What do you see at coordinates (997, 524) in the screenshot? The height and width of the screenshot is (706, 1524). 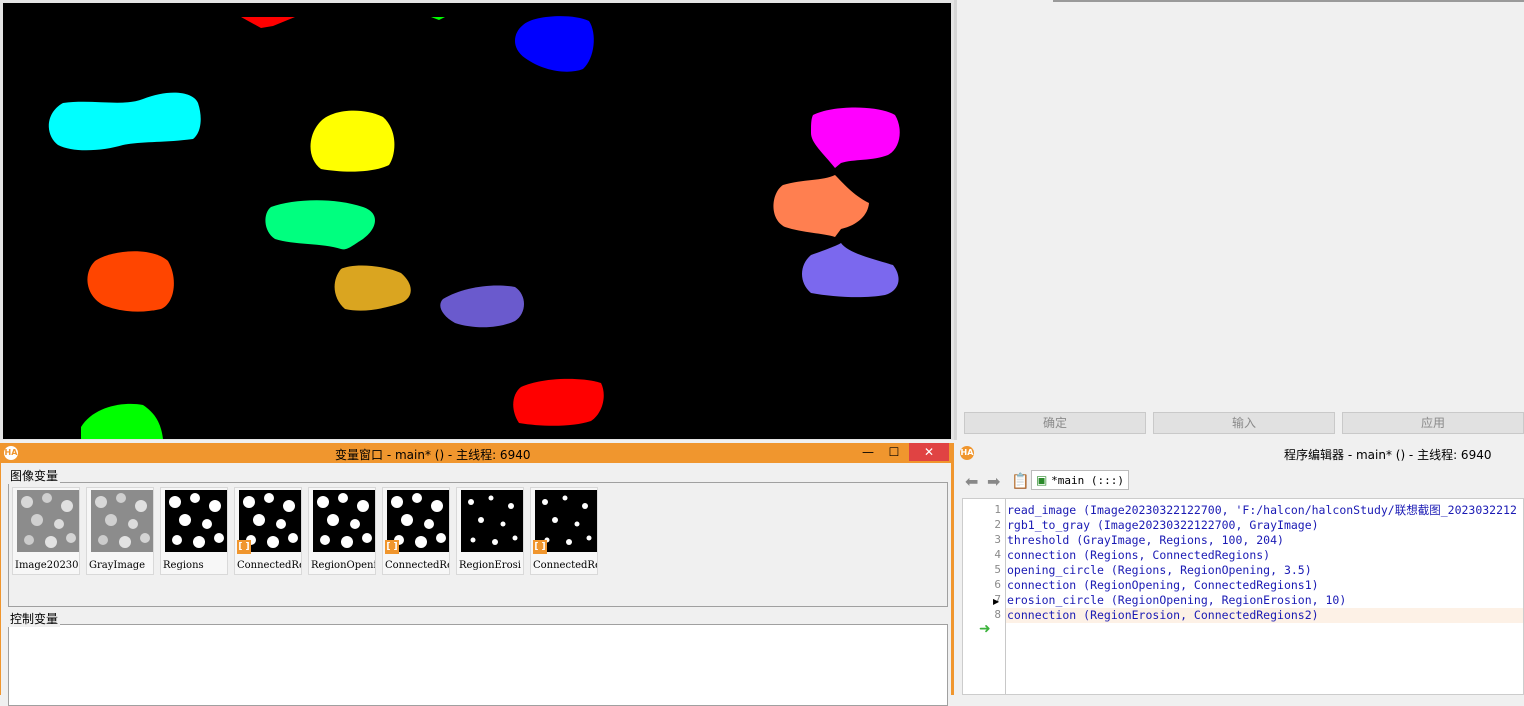 I see `line-number: 2` at bounding box center [997, 524].